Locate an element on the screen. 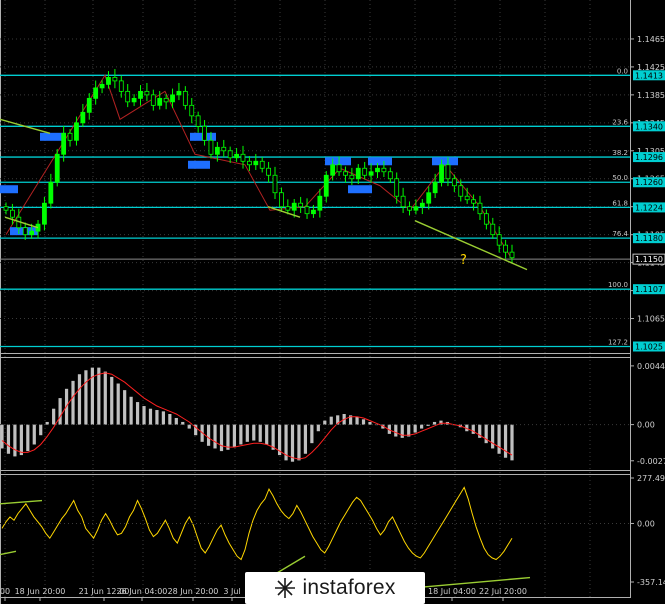 The height and width of the screenshot is (604, 665). time-tick-label: 00 is located at coordinates (5, 591).